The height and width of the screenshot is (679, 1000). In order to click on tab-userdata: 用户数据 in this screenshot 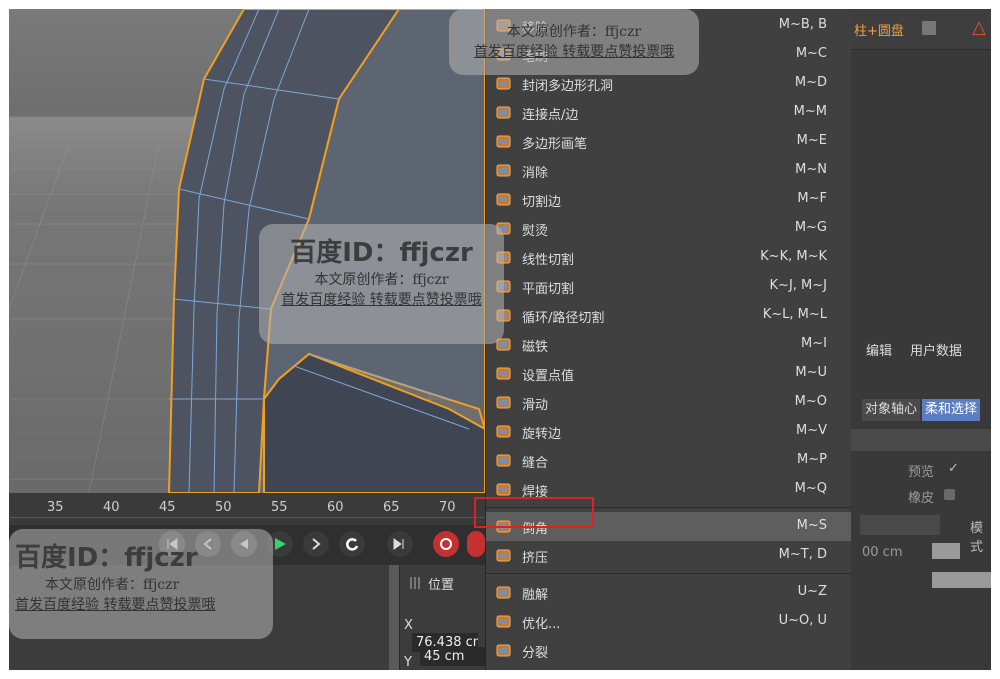, I will do `click(936, 349)`.